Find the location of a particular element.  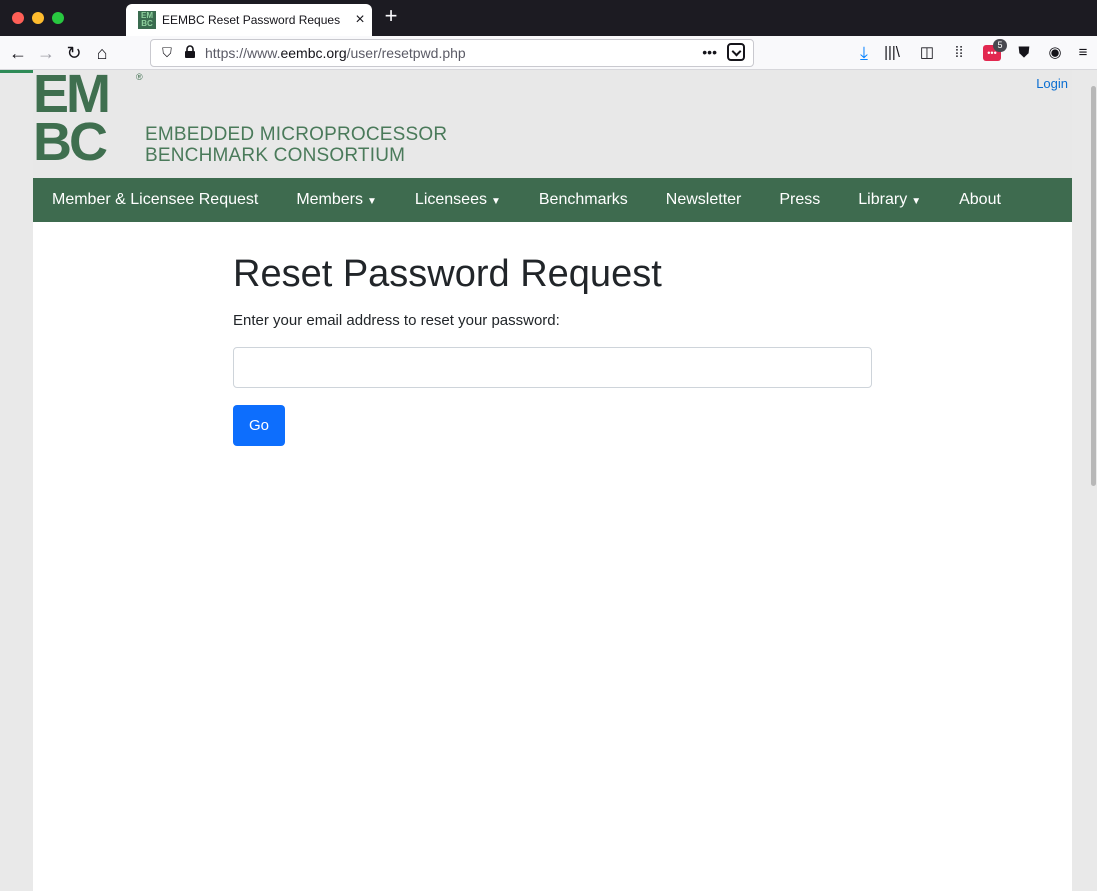

extension-badge-count: 5 is located at coordinates (1000, 45).